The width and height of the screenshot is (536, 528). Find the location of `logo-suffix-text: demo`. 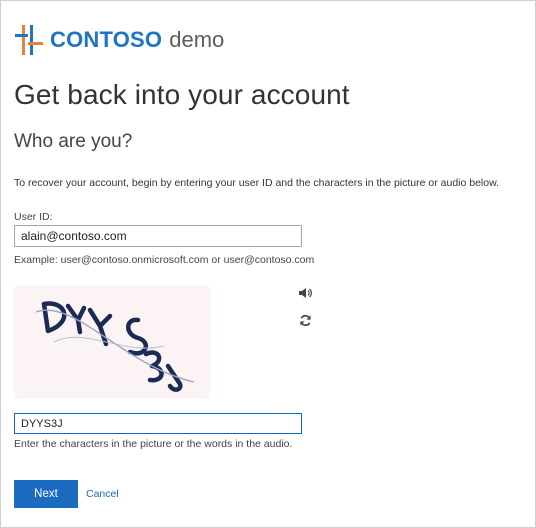

logo-suffix-text: demo is located at coordinates (197, 39).